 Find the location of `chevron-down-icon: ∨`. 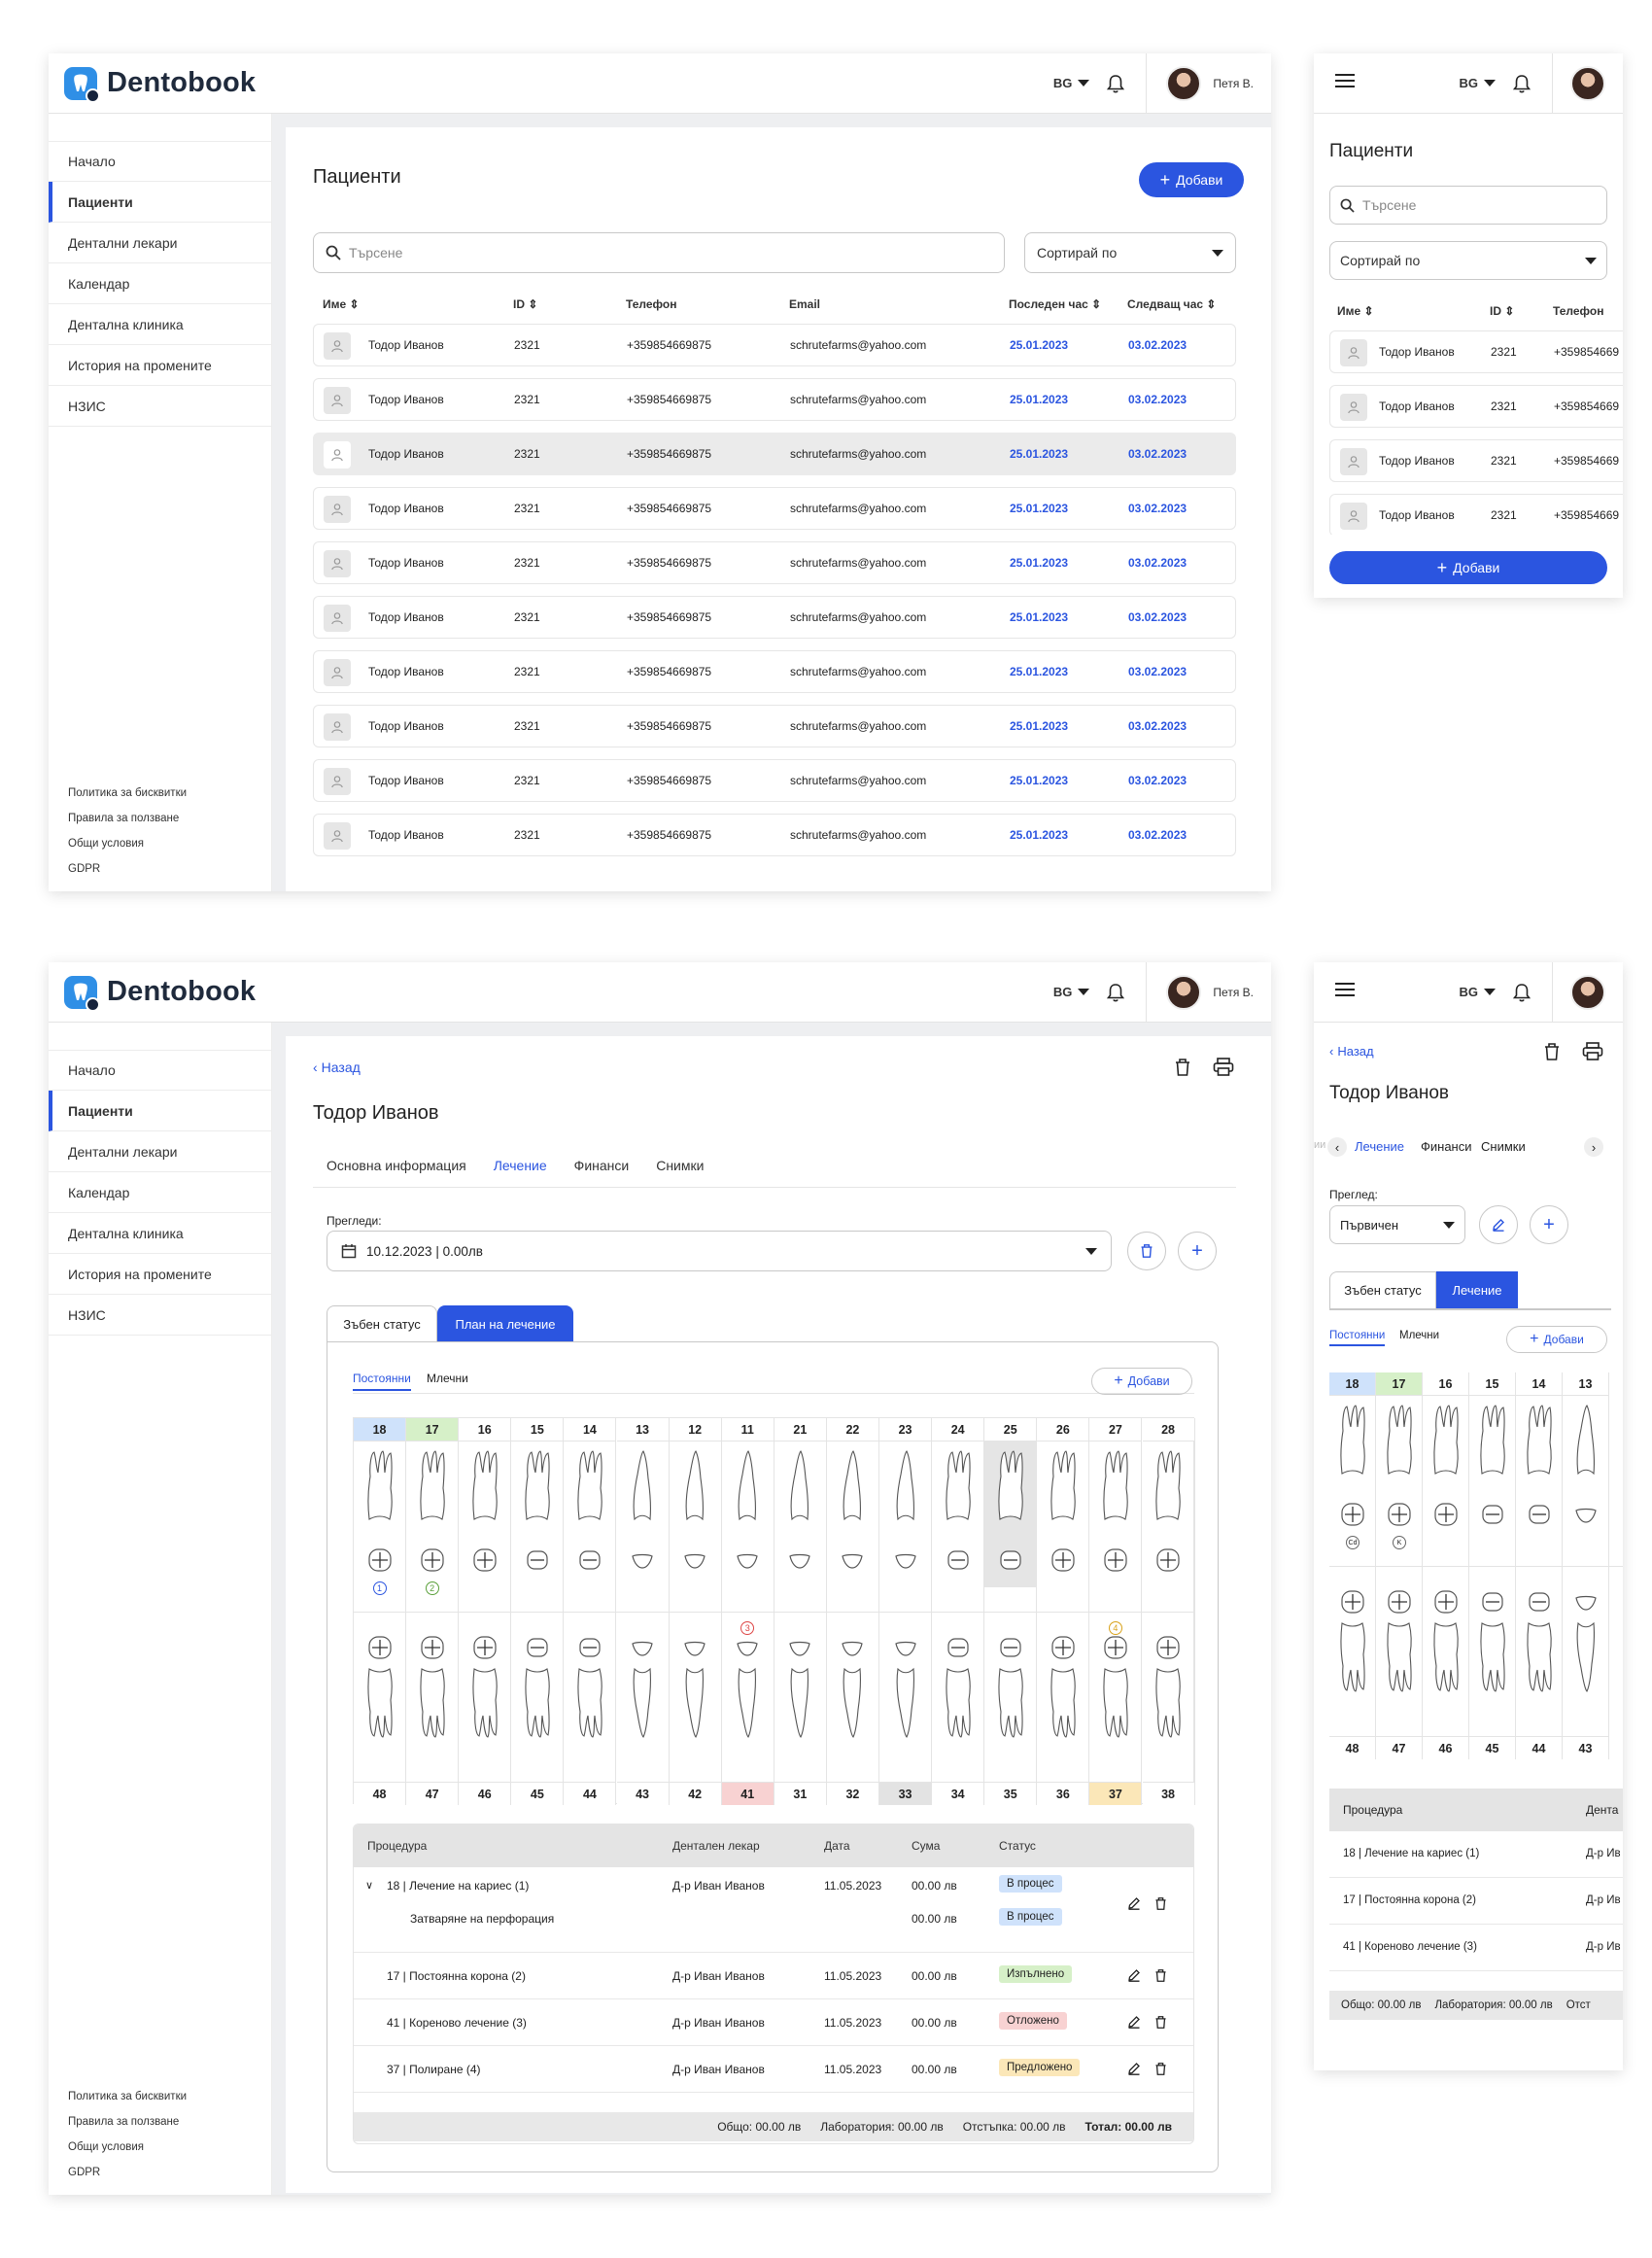

chevron-down-icon: ∨ is located at coordinates (369, 1885).